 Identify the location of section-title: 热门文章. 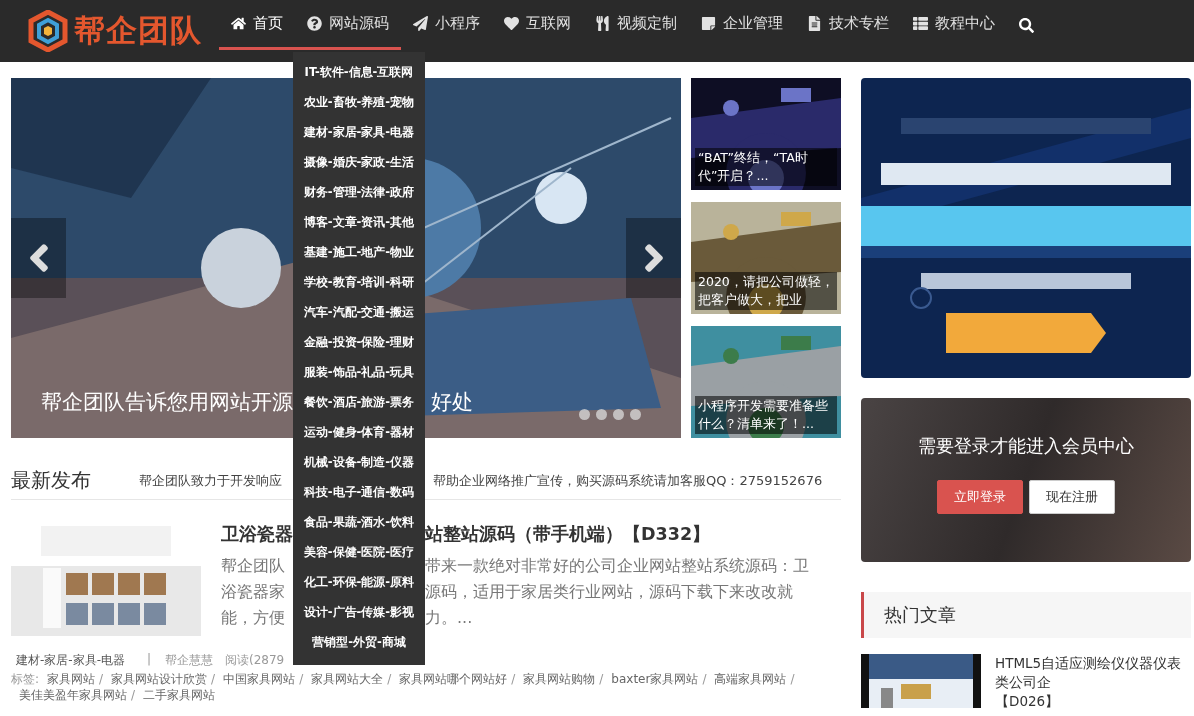
(920, 615).